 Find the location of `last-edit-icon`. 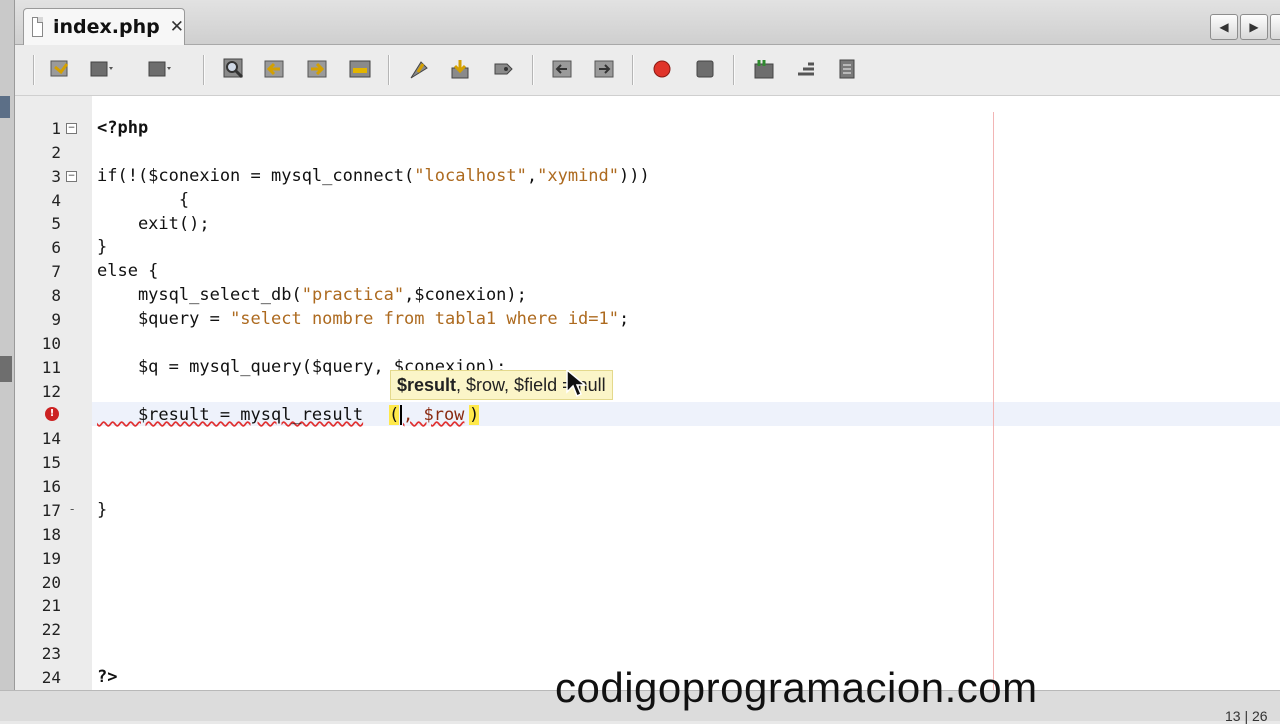

last-edit-icon is located at coordinates (60, 69).